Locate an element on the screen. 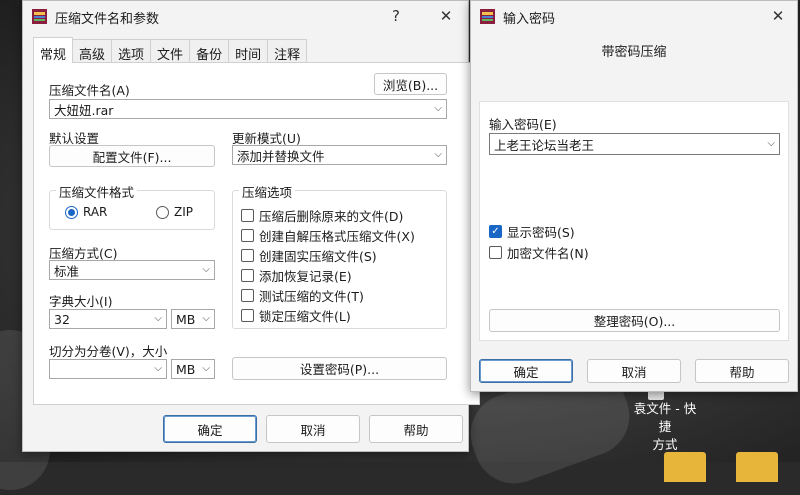  tab-time: 时间 is located at coordinates (248, 51).